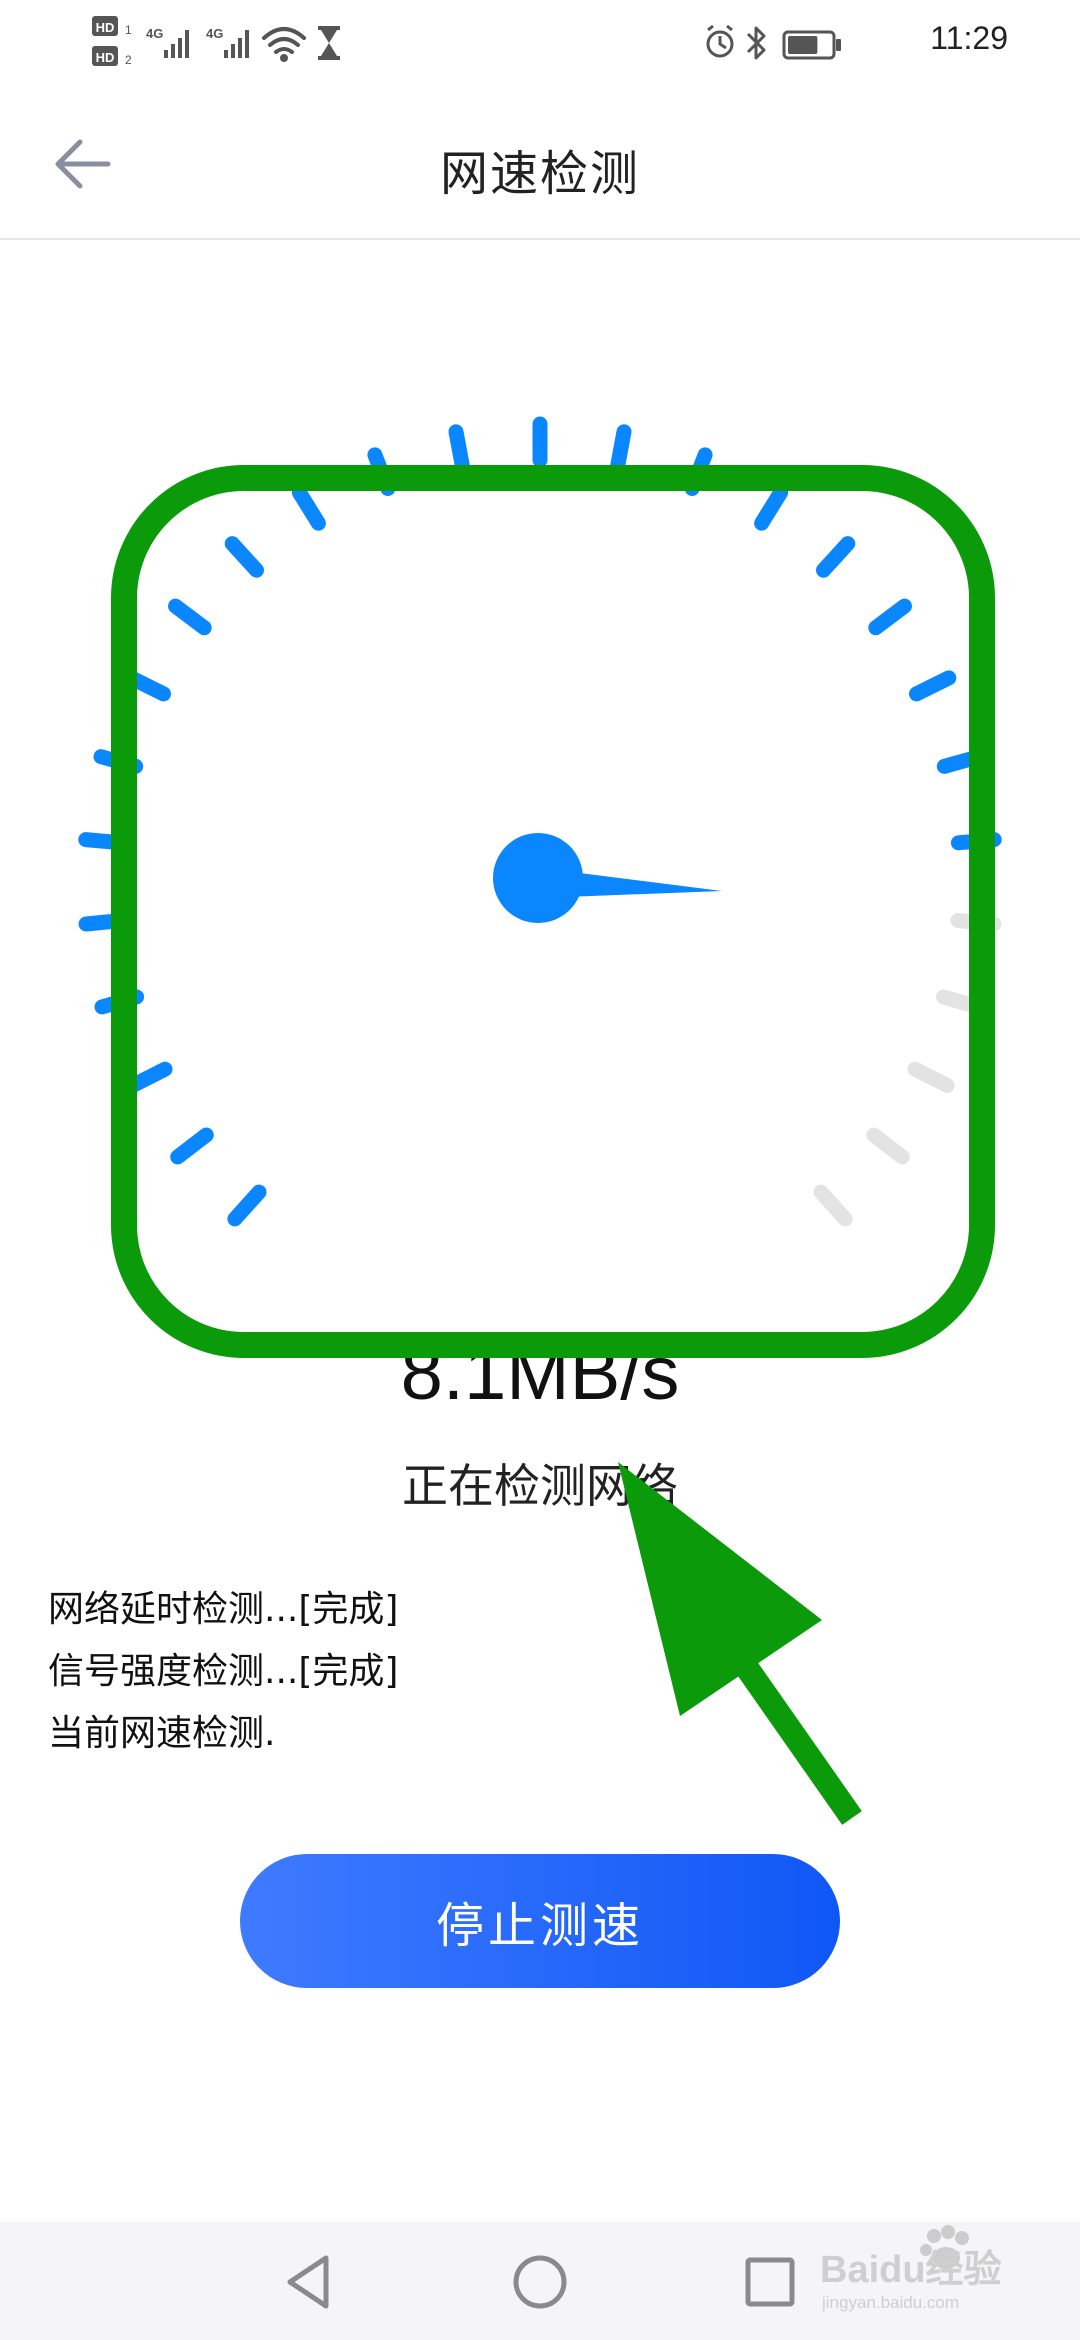  Describe the element at coordinates (162, 1733) in the screenshot. I see `log-item: 当前网速检测.` at that location.